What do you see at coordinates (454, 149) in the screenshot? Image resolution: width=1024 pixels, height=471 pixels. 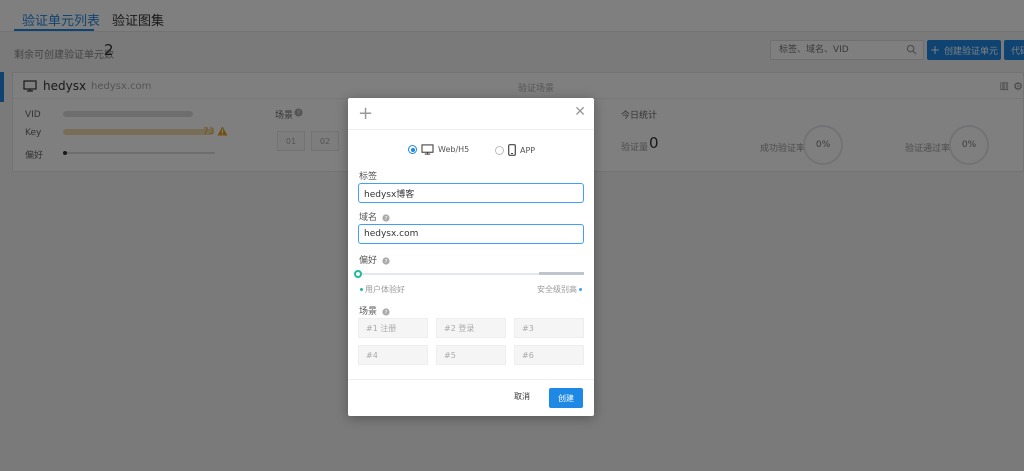 I see `platform-web-label: Web/H5` at bounding box center [454, 149].